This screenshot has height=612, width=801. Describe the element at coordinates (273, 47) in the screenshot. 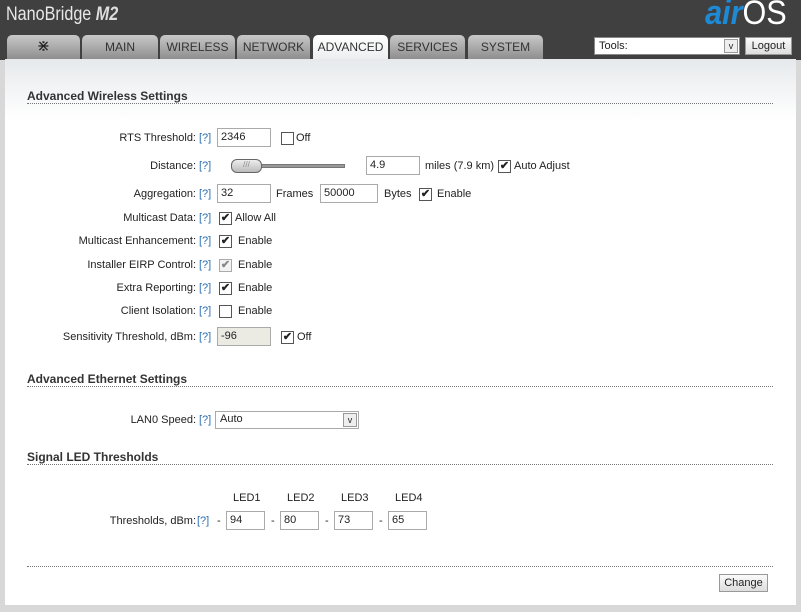

I see `tab-network: NETWORK` at that location.